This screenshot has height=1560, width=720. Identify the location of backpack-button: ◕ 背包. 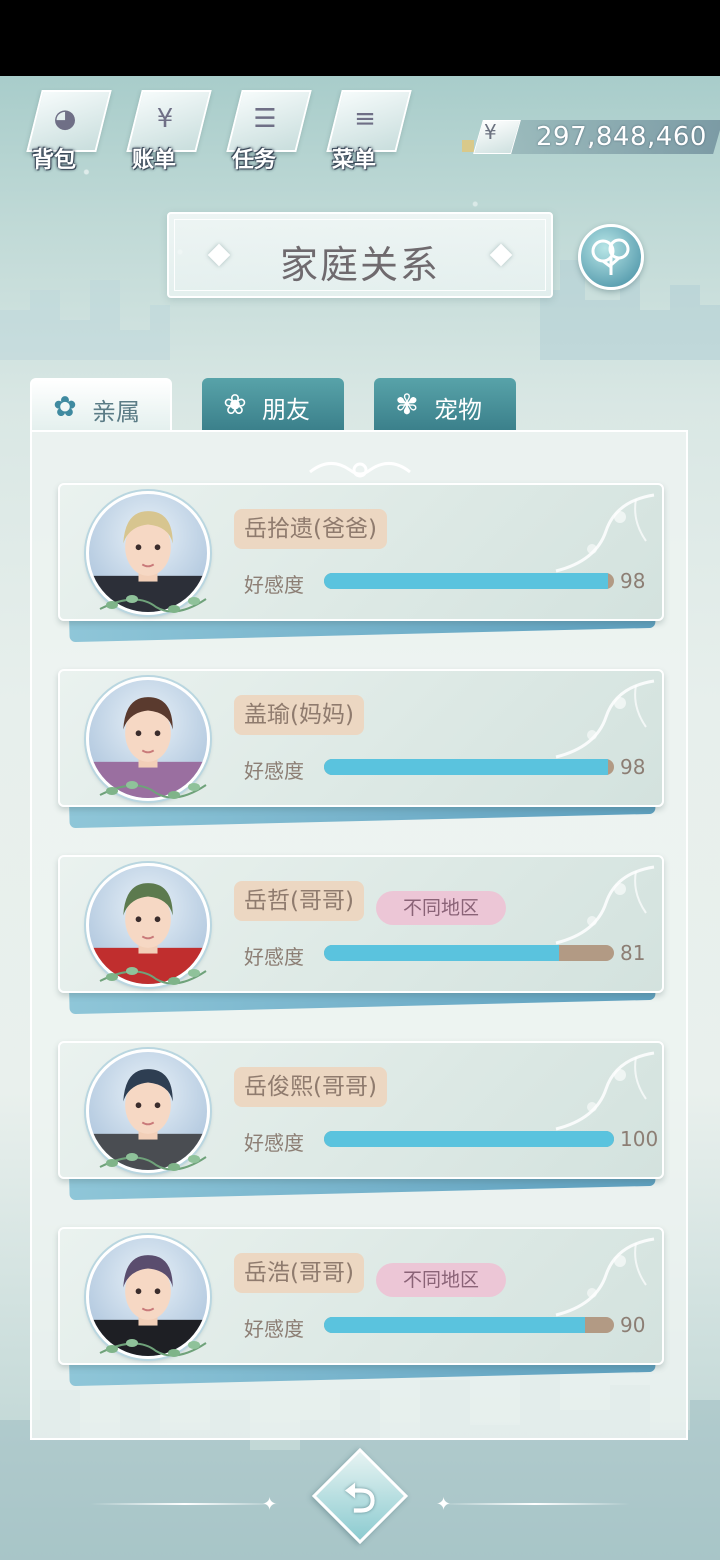
(66, 134).